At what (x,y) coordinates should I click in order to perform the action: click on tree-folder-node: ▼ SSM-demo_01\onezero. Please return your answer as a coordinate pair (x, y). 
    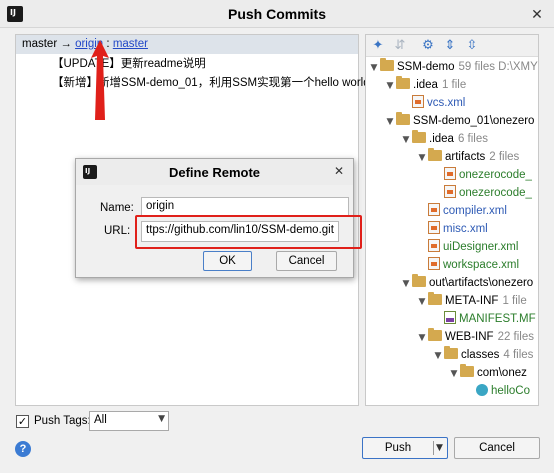
    Looking at the image, I should click on (459, 121).